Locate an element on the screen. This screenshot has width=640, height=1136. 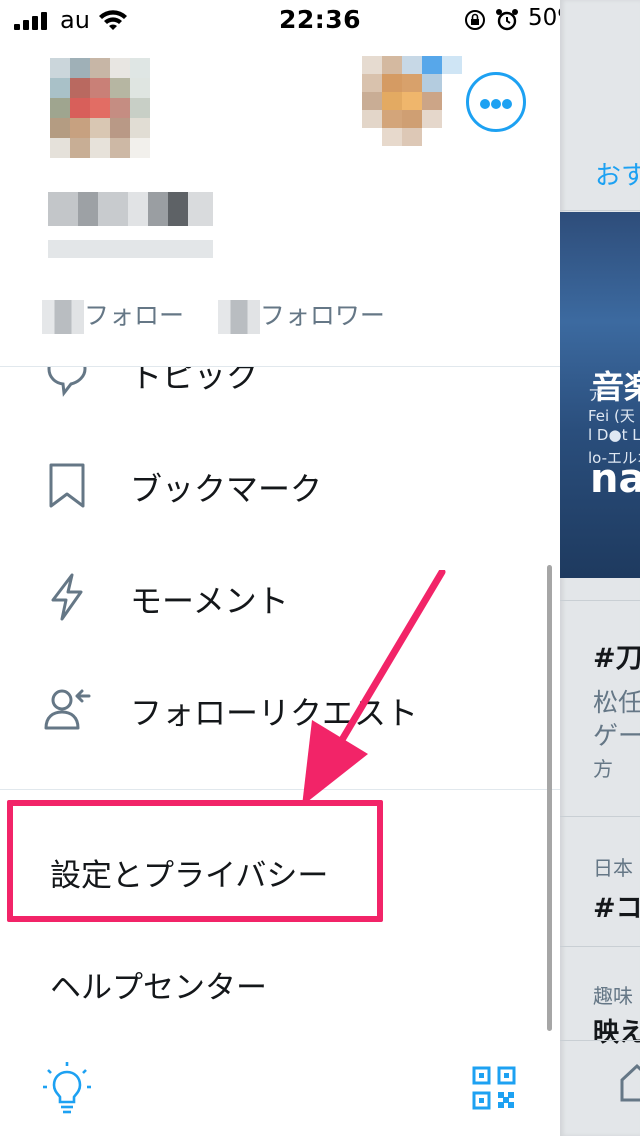
menu-item-label: トピック is located at coordinates (194, 381).